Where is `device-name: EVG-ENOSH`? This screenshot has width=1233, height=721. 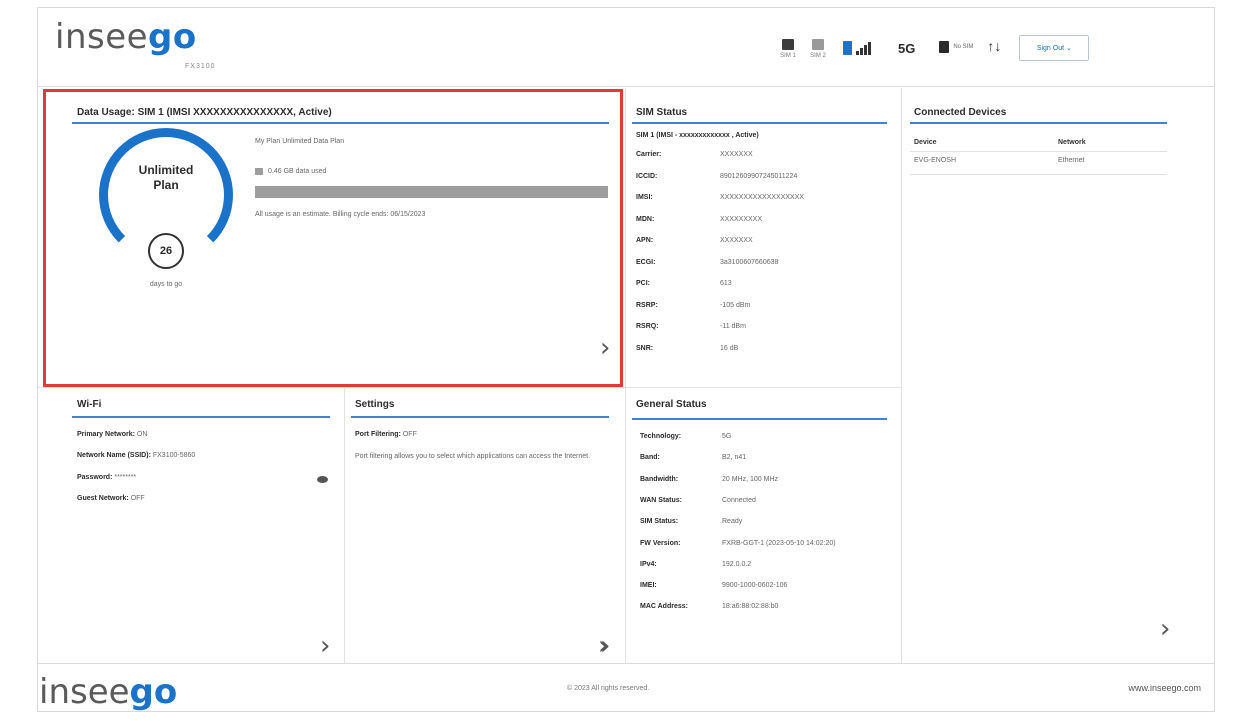 device-name: EVG-ENOSH is located at coordinates (935, 160).